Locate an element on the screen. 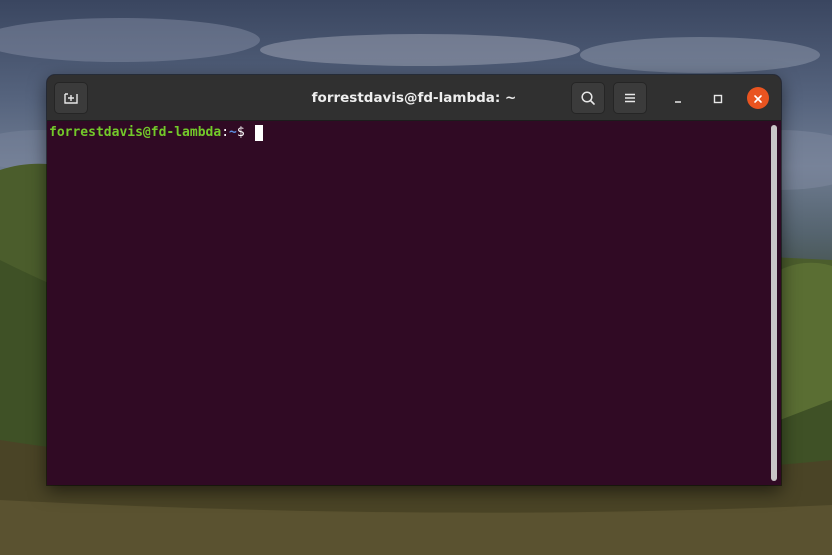 Image resolution: width=832 pixels, height=555 pixels. close-button is located at coordinates (758, 98).